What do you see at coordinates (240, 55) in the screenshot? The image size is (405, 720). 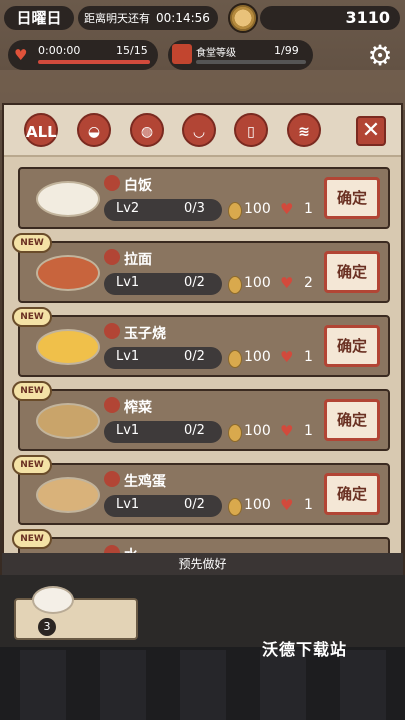 I see `restaurant-level-meter: 食堂等级 1/99` at bounding box center [240, 55].